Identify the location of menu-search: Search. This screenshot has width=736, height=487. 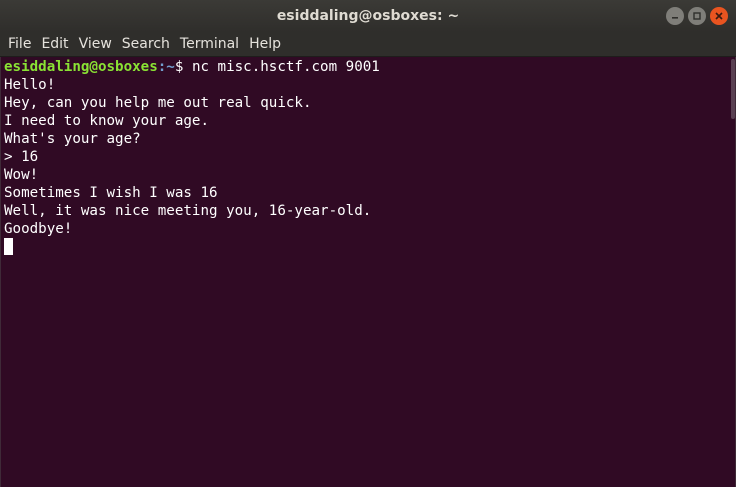
(146, 44).